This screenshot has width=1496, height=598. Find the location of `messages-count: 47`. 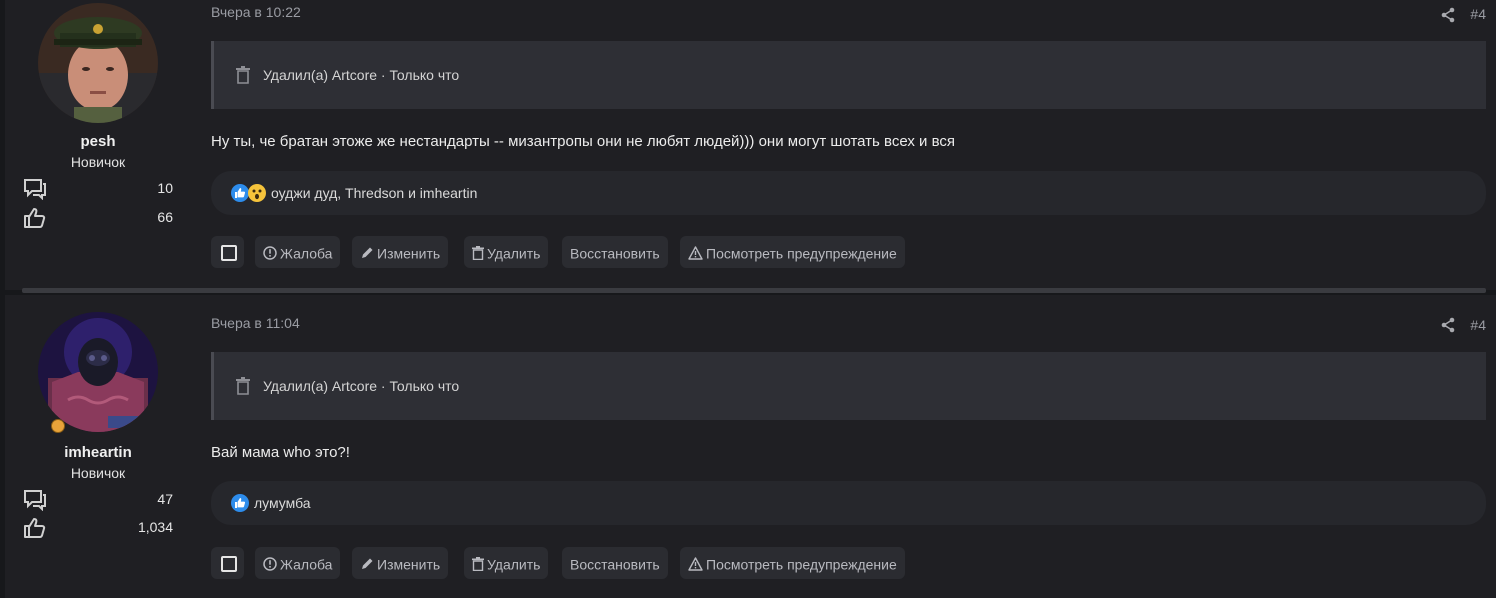

messages-count: 47 is located at coordinates (165, 499).